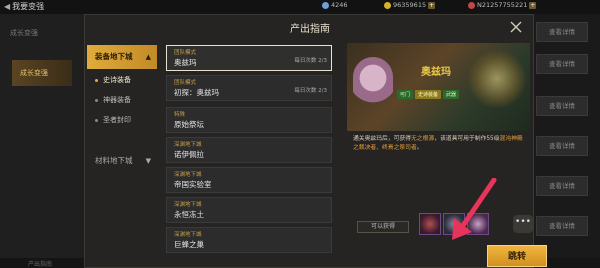 This screenshot has height=268, width=600. Describe the element at coordinates (432, 5) in the screenshot. I see `add-gold-icon: +` at that location.